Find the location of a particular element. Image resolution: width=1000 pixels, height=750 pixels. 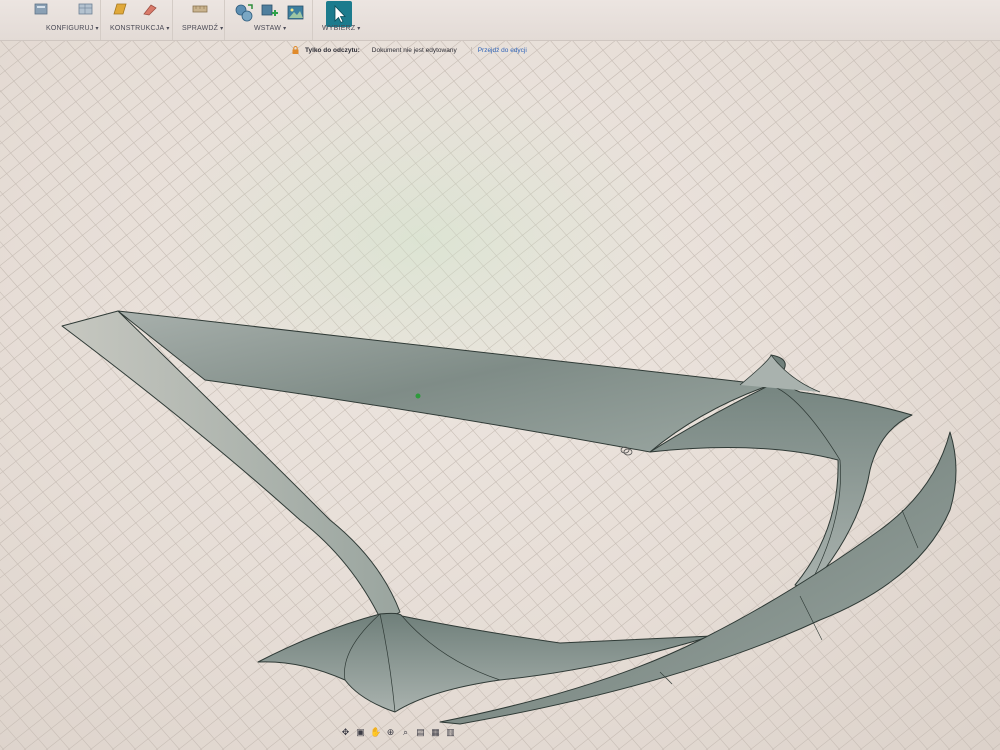

insert-mesh-icon is located at coordinates (244, 13).